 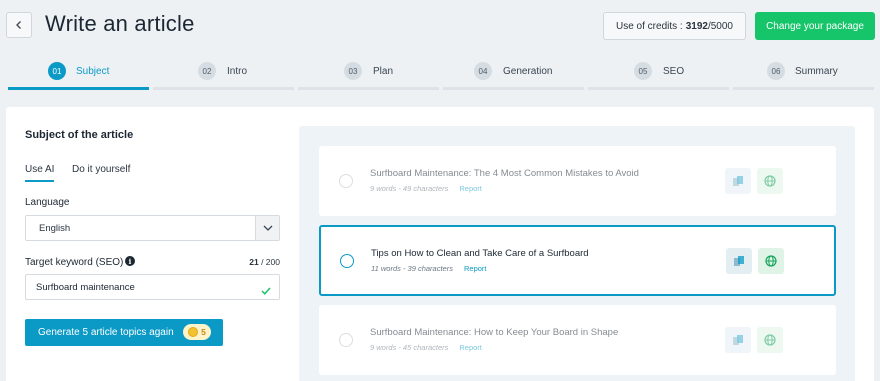 What do you see at coordinates (57, 71) in the screenshot?
I see `step-number: 01` at bounding box center [57, 71].